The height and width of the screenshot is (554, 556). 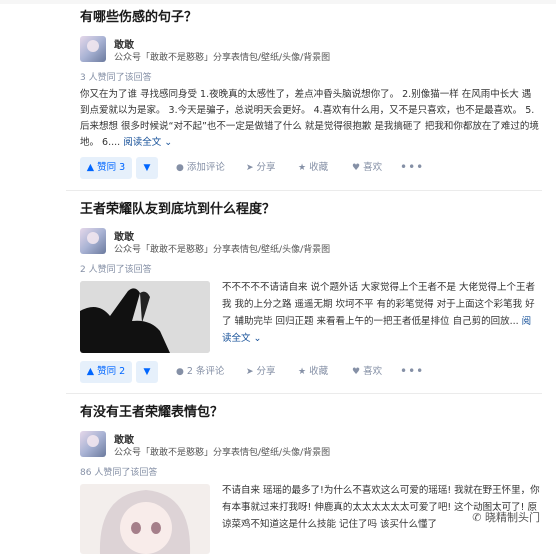 What do you see at coordinates (119, 473) in the screenshot?
I see `vote-count-text: 86 人赞同了该回答` at bounding box center [119, 473].